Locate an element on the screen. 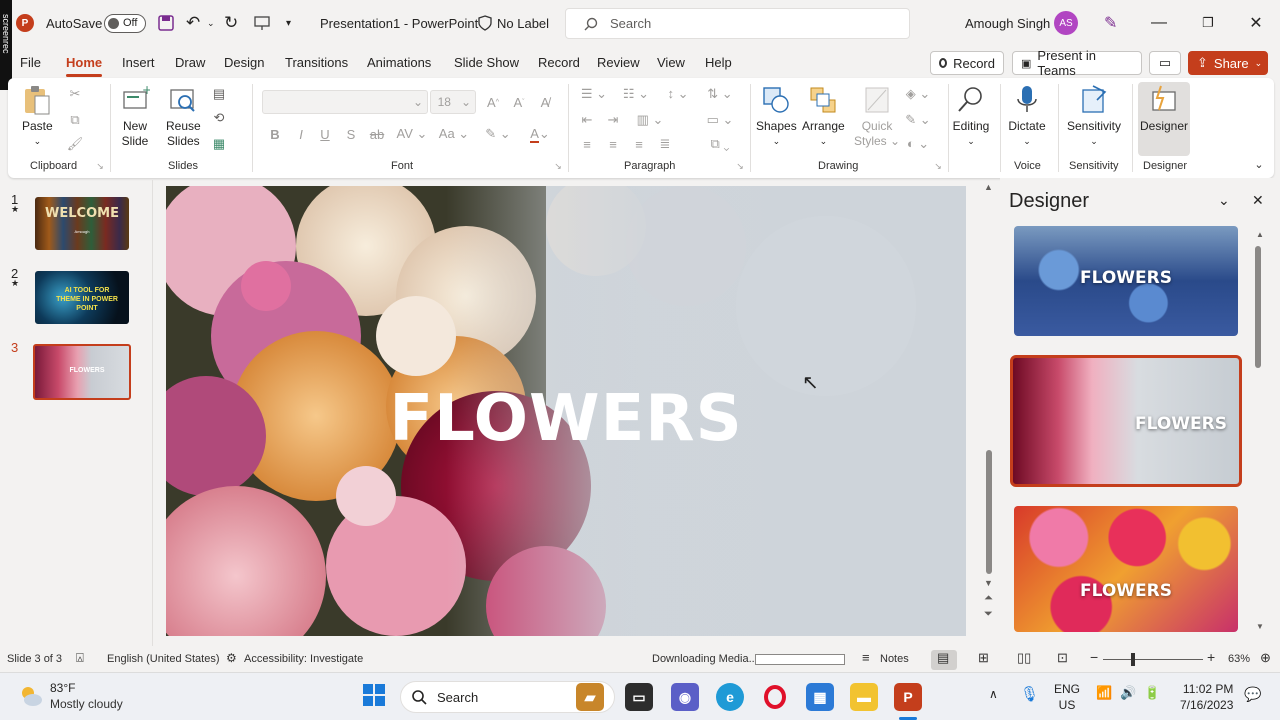 This screenshot has width=1280, height=720. slide-show-icon: ⊡ is located at coordinates (1062, 658).